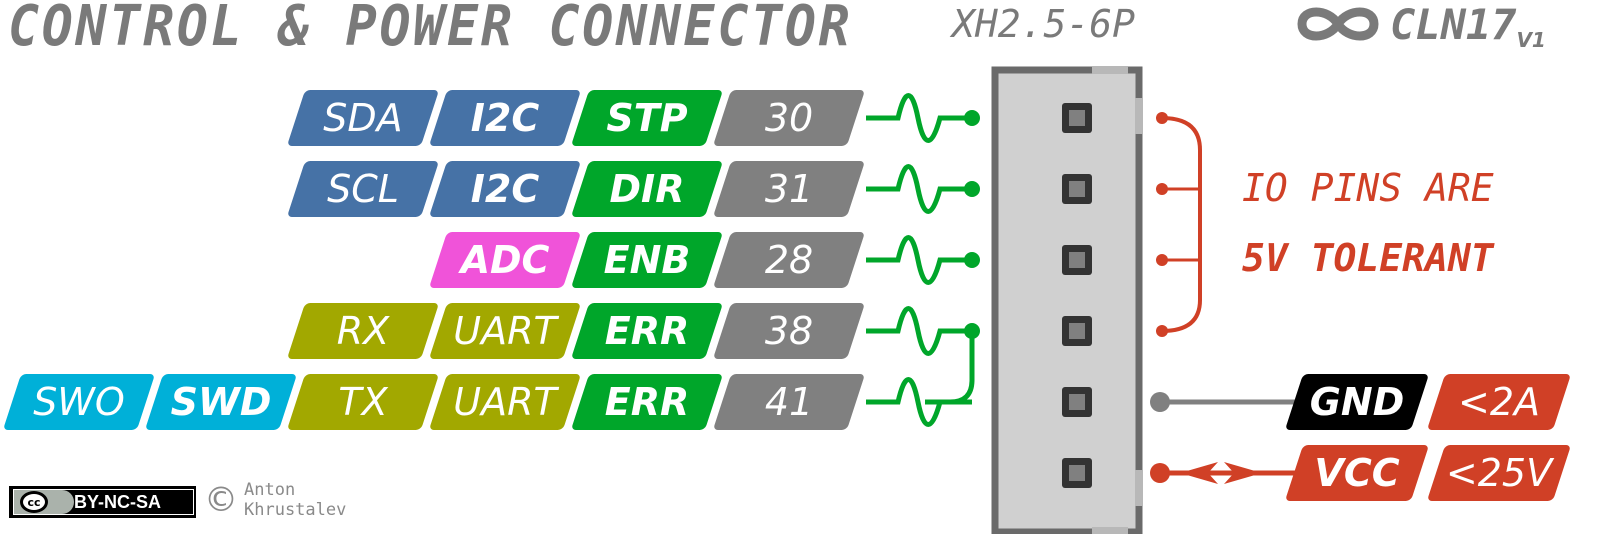  I want to click on pin-tag-label: SWO, so click(79, 402).